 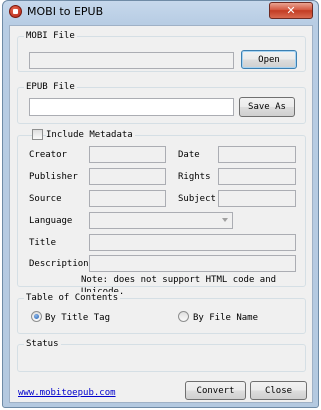 What do you see at coordinates (48, 155) in the screenshot?
I see `creator-label: Creator` at bounding box center [48, 155].